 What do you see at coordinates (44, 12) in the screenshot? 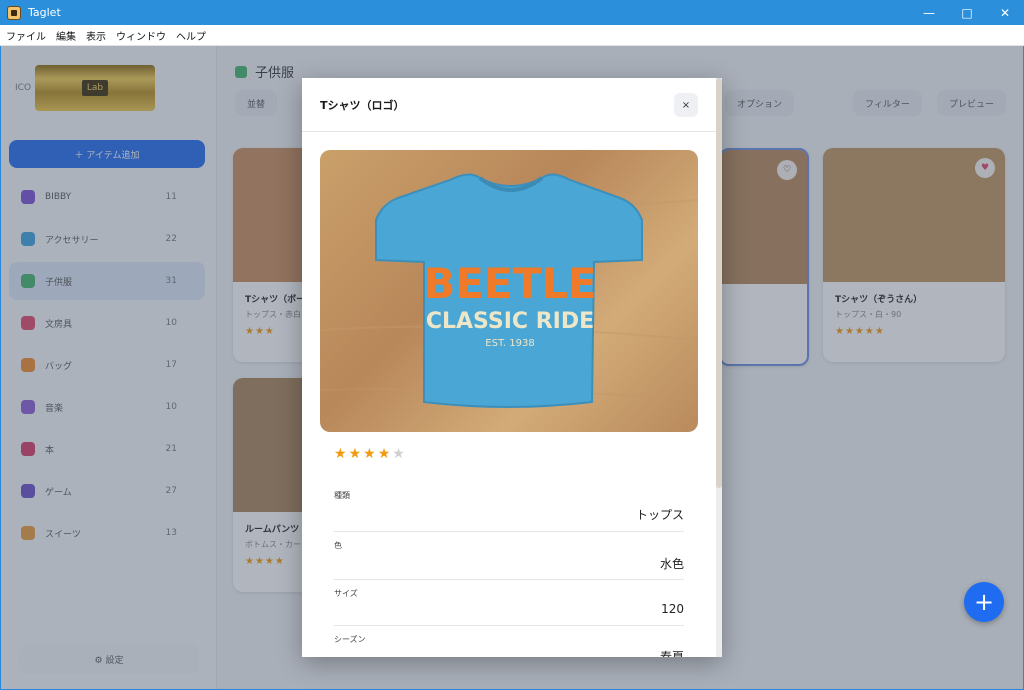
I see `window-title: Taglet` at bounding box center [44, 12].